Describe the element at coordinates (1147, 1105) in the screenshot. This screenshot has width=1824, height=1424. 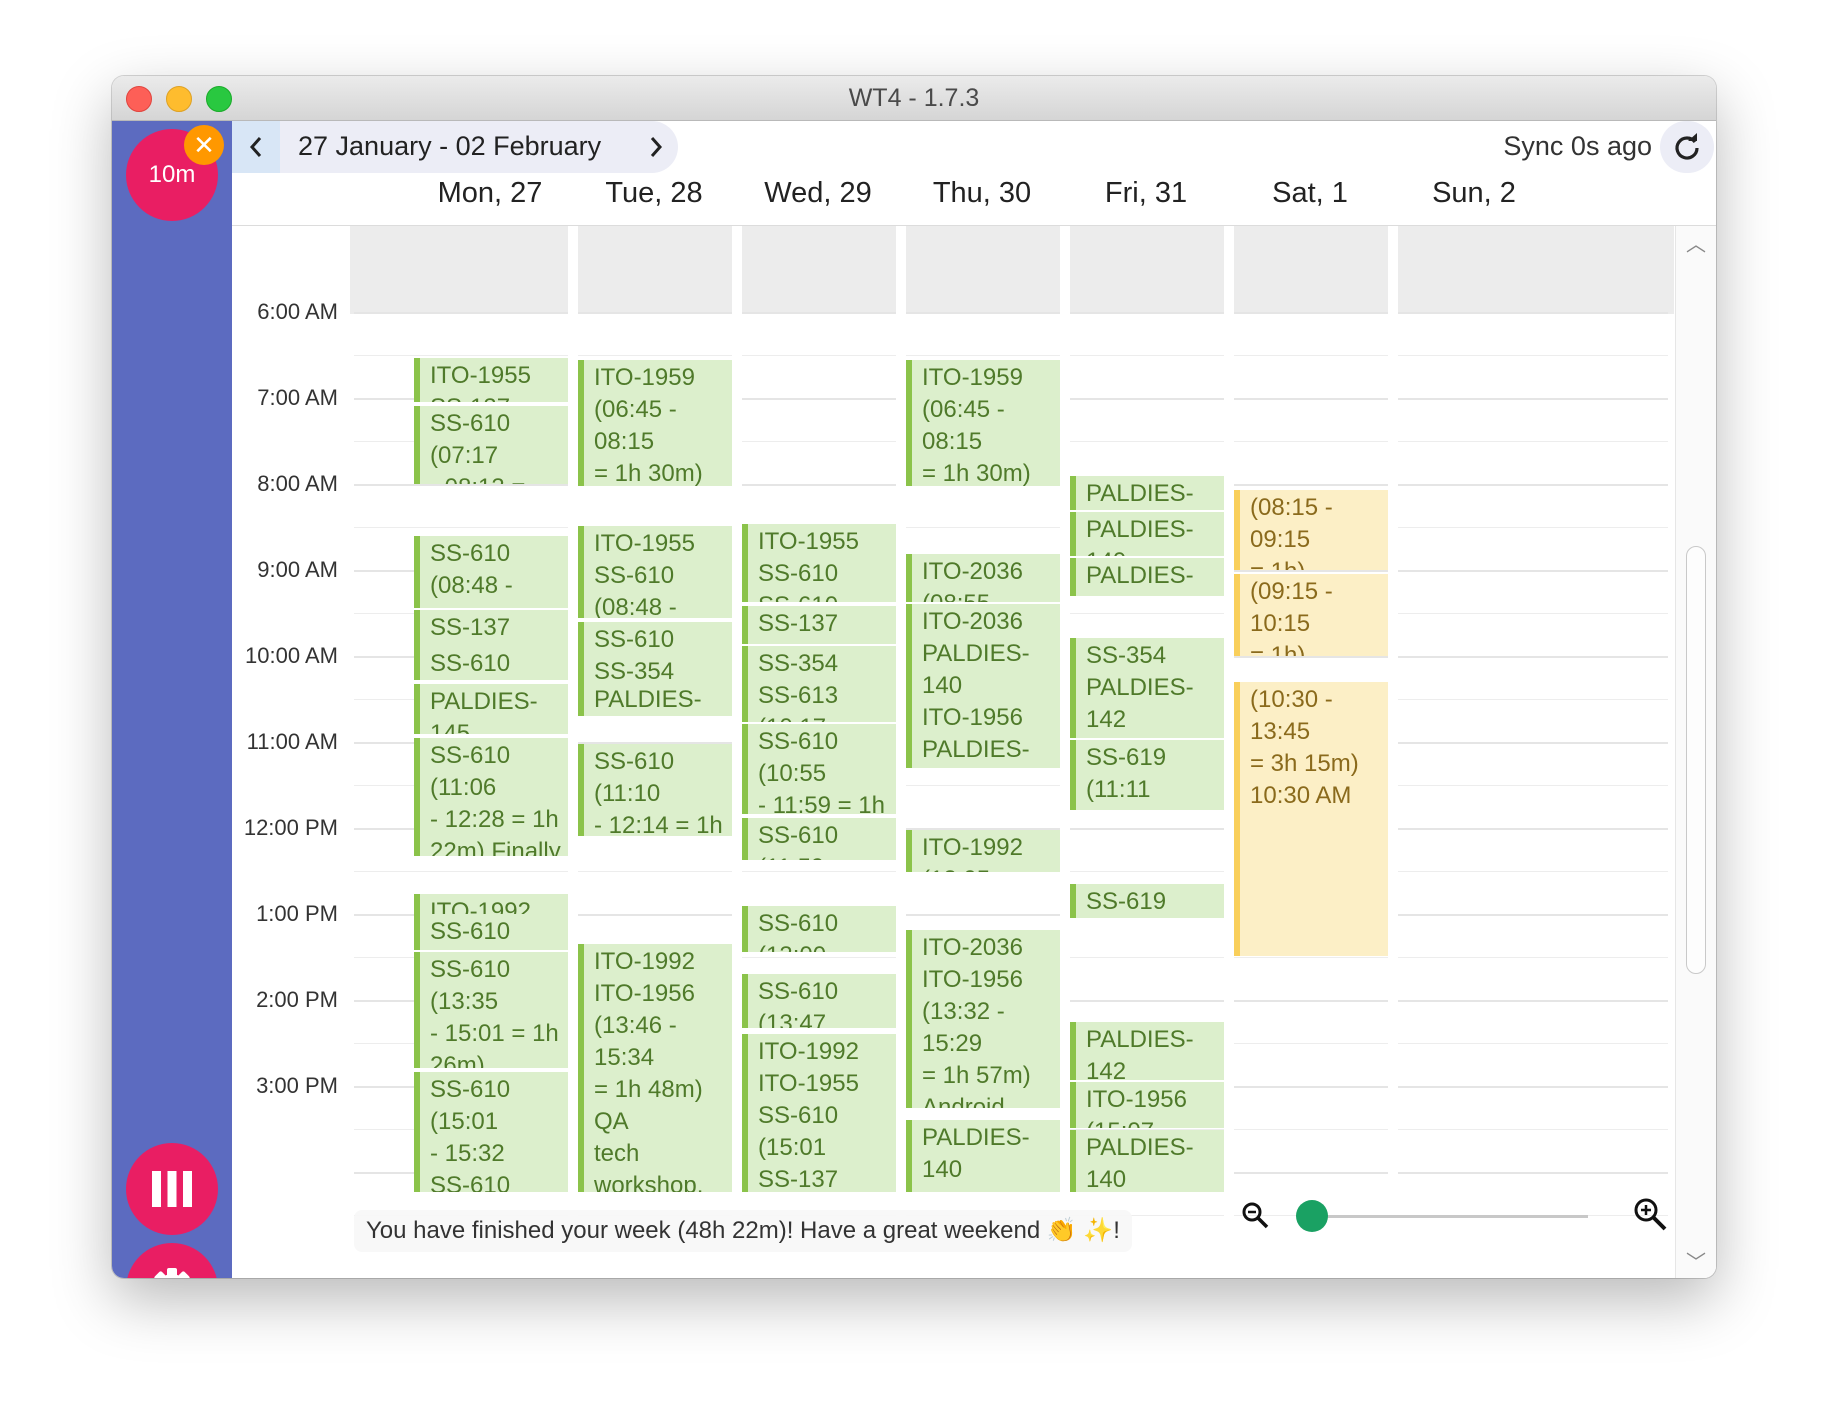
I see `calendar-event: ITO-1956 (15:07 - 15:39` at that location.